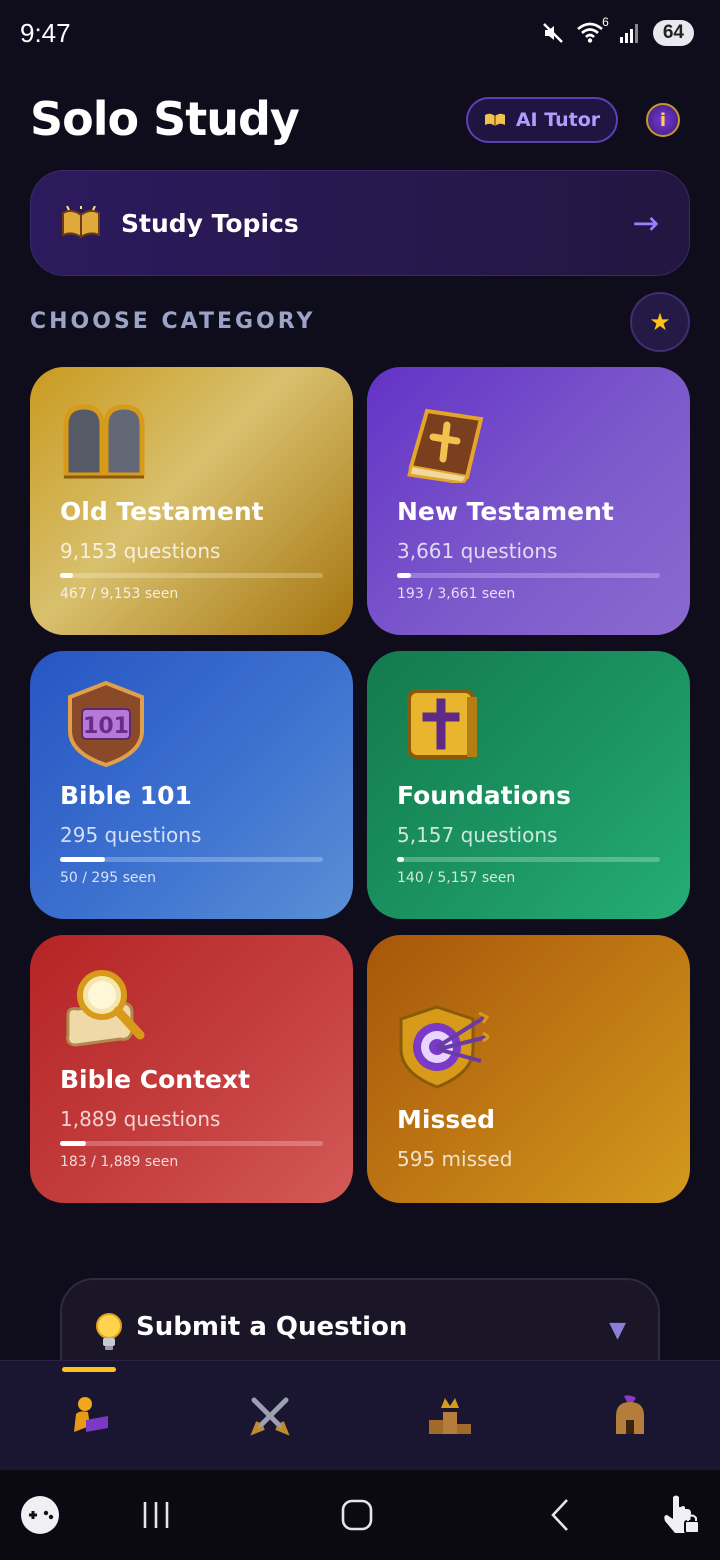 The width and height of the screenshot is (720, 1560). I want to click on spartan-helmet-icon, so click(630, 1414).